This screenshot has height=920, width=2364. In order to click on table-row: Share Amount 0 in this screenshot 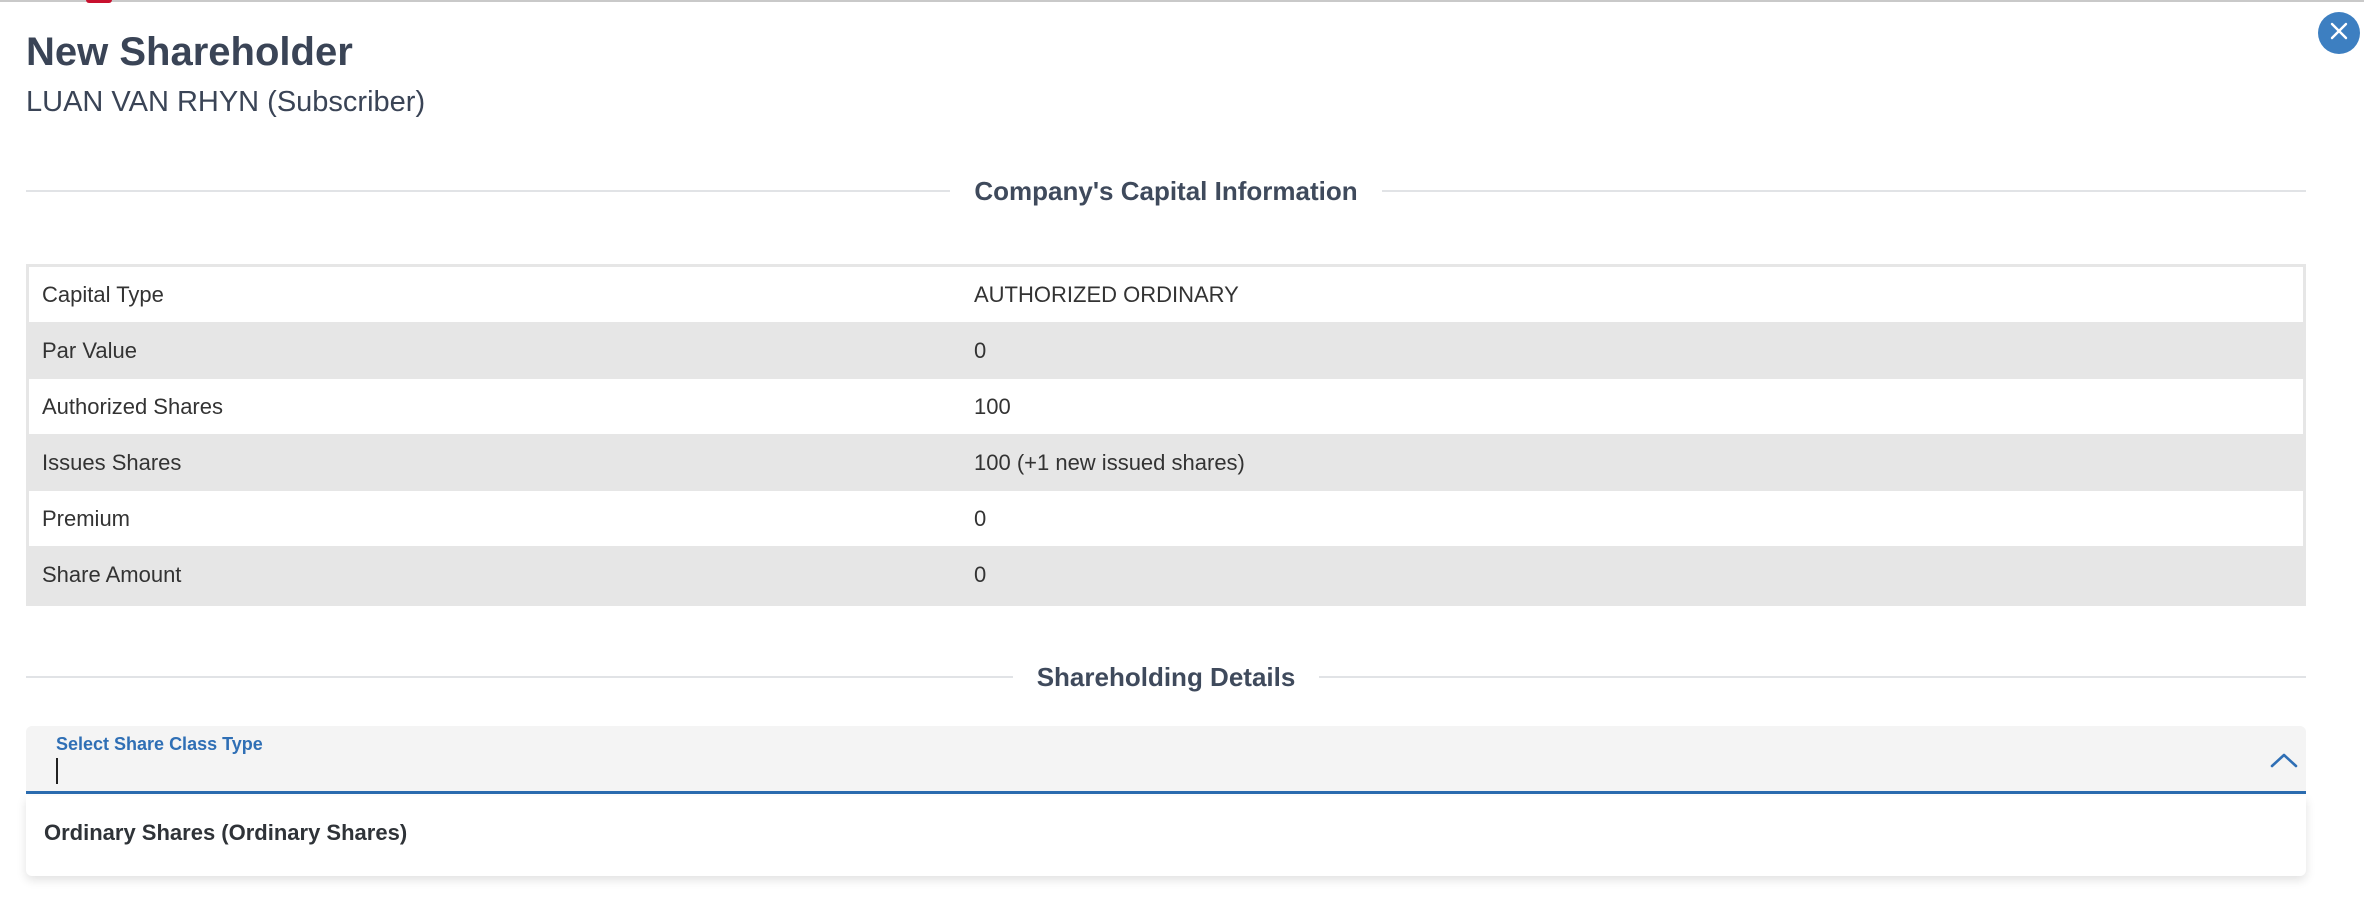, I will do `click(1166, 575)`.